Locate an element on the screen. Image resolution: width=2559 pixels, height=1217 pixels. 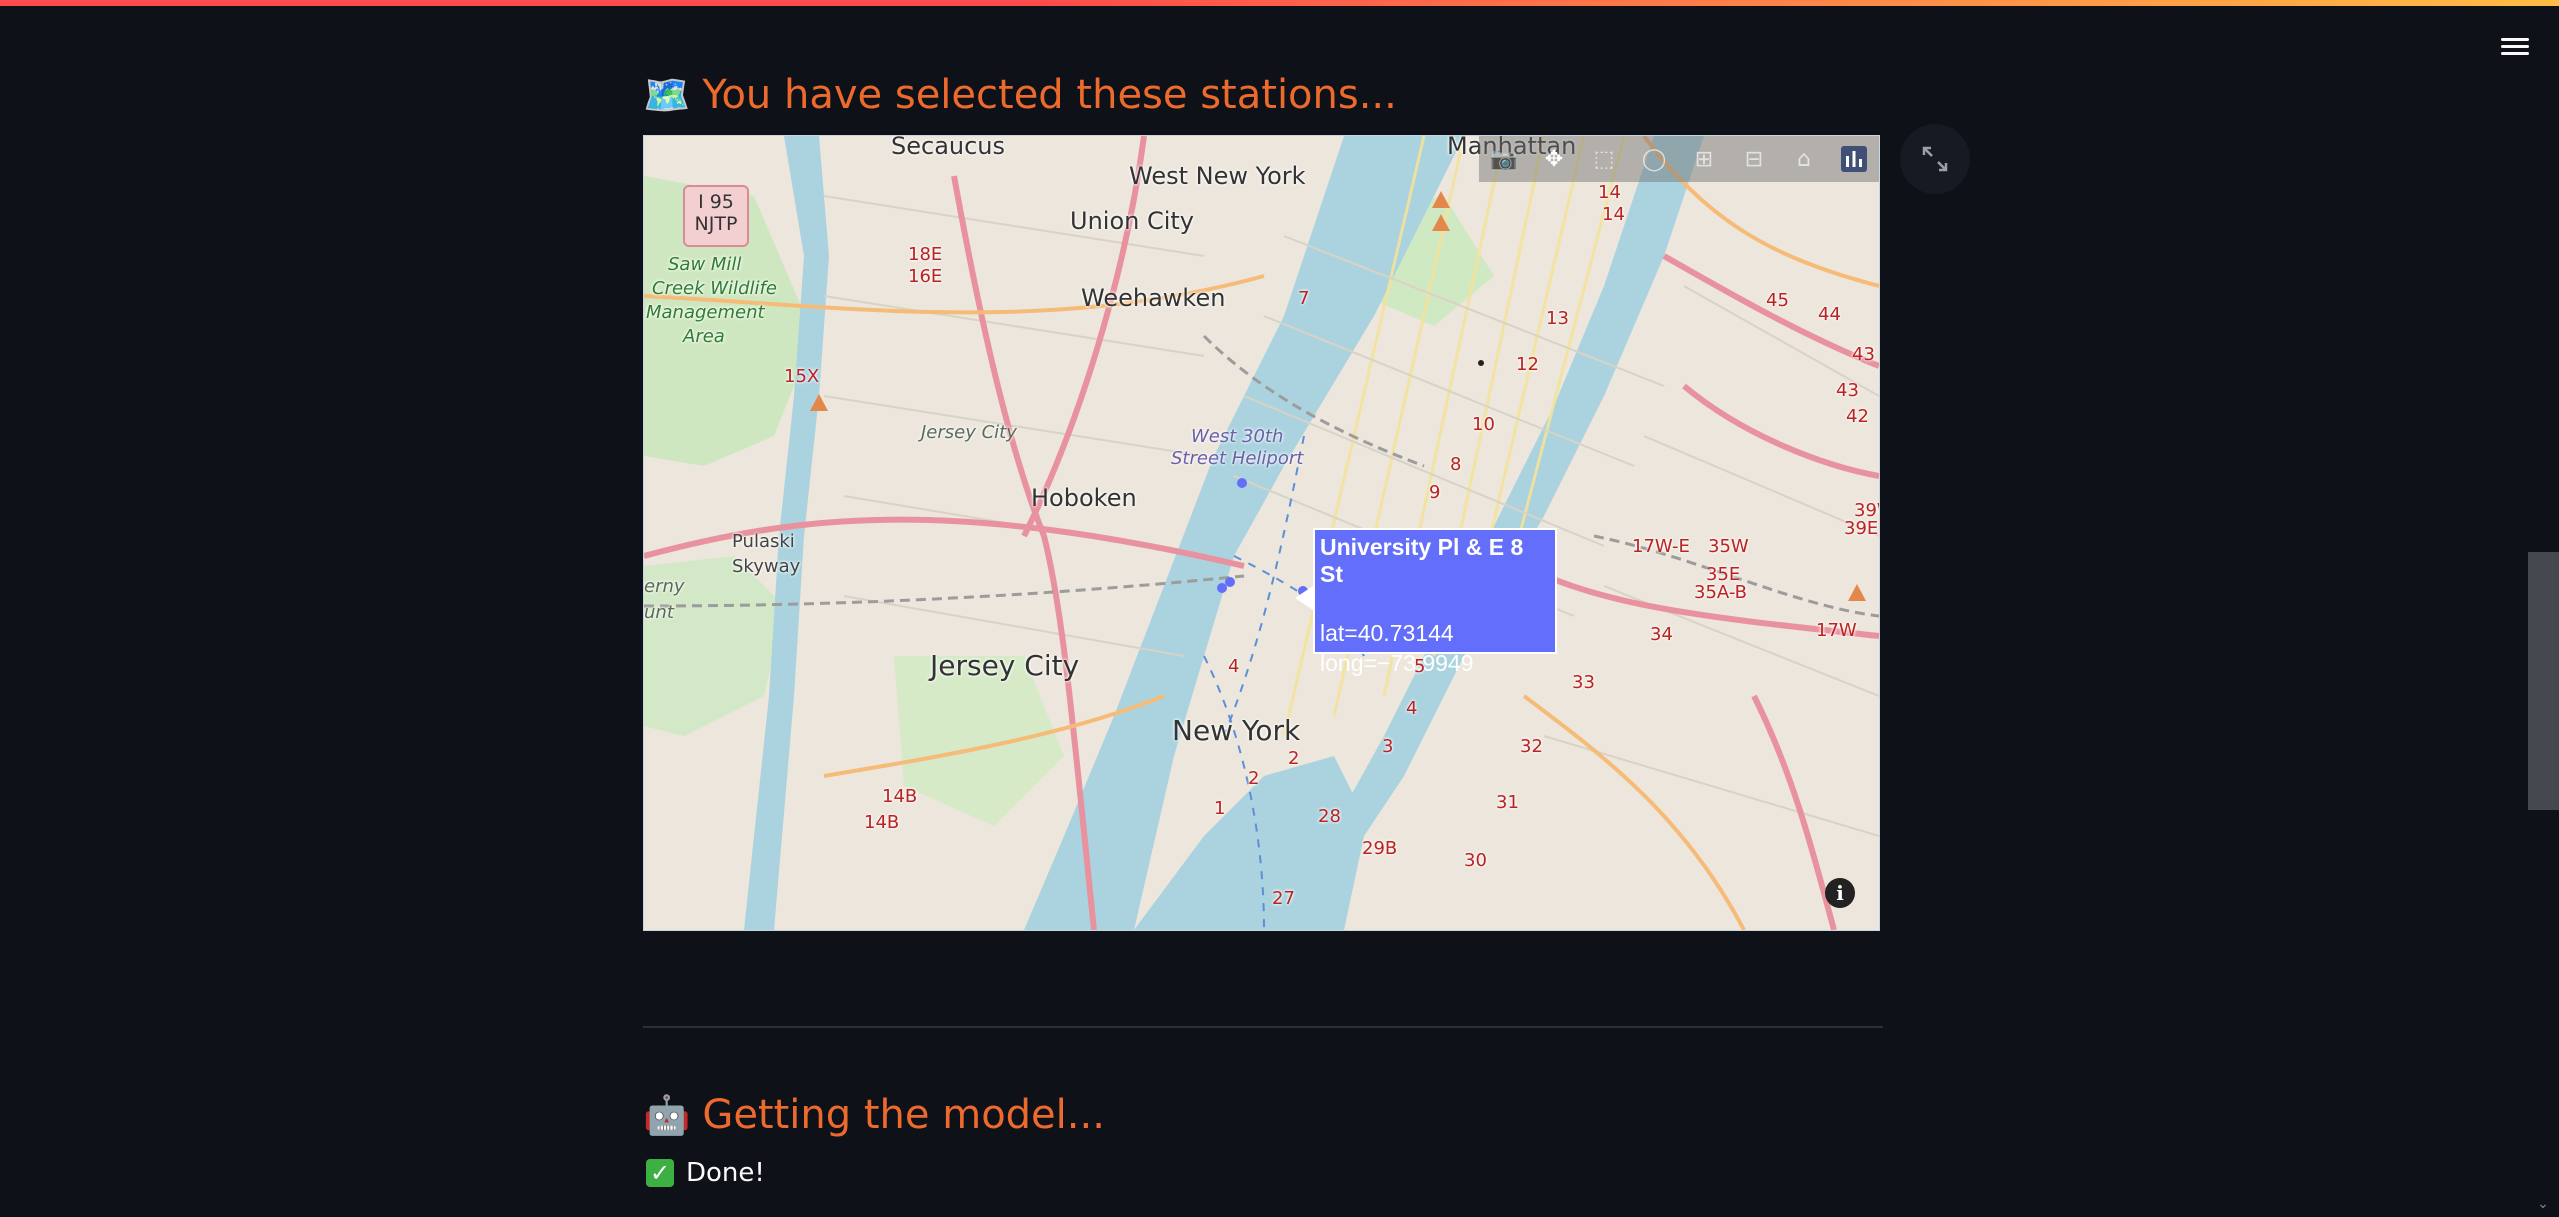
map-label-union-city: Union City is located at coordinates (1132, 221).